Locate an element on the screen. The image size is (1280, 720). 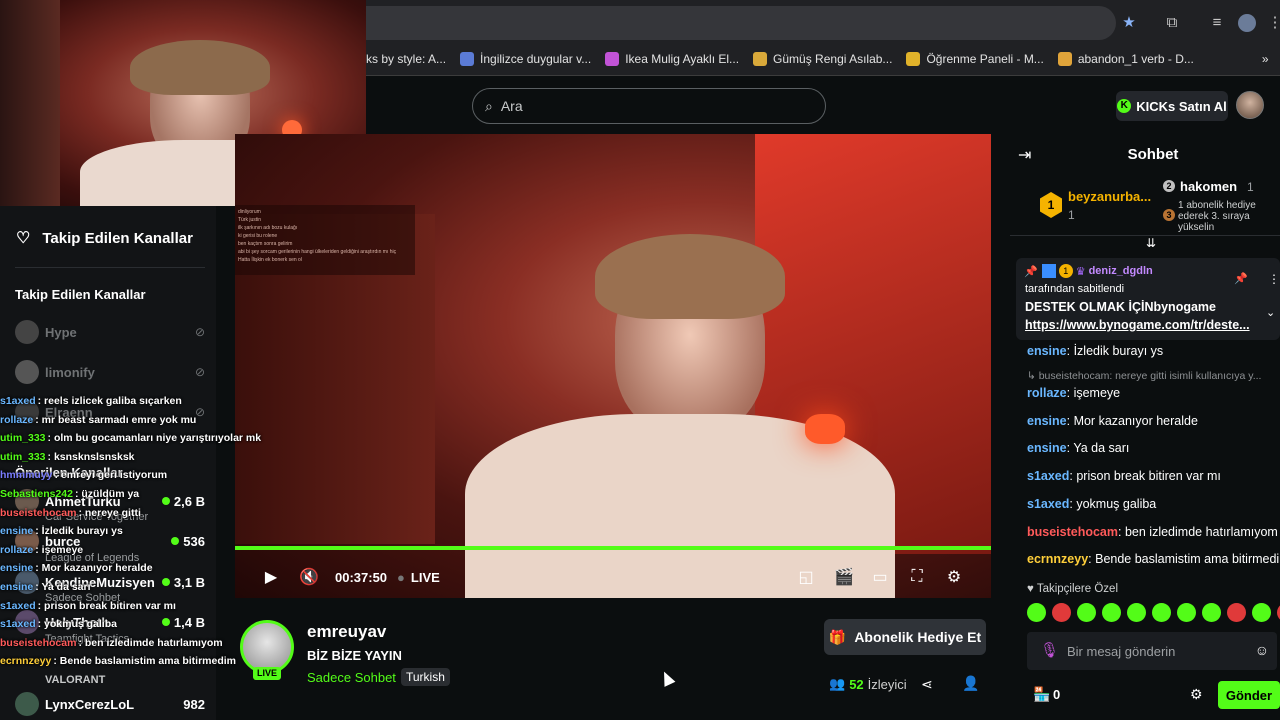
emoji-icon: ☺ is located at coordinates (1262, 650).